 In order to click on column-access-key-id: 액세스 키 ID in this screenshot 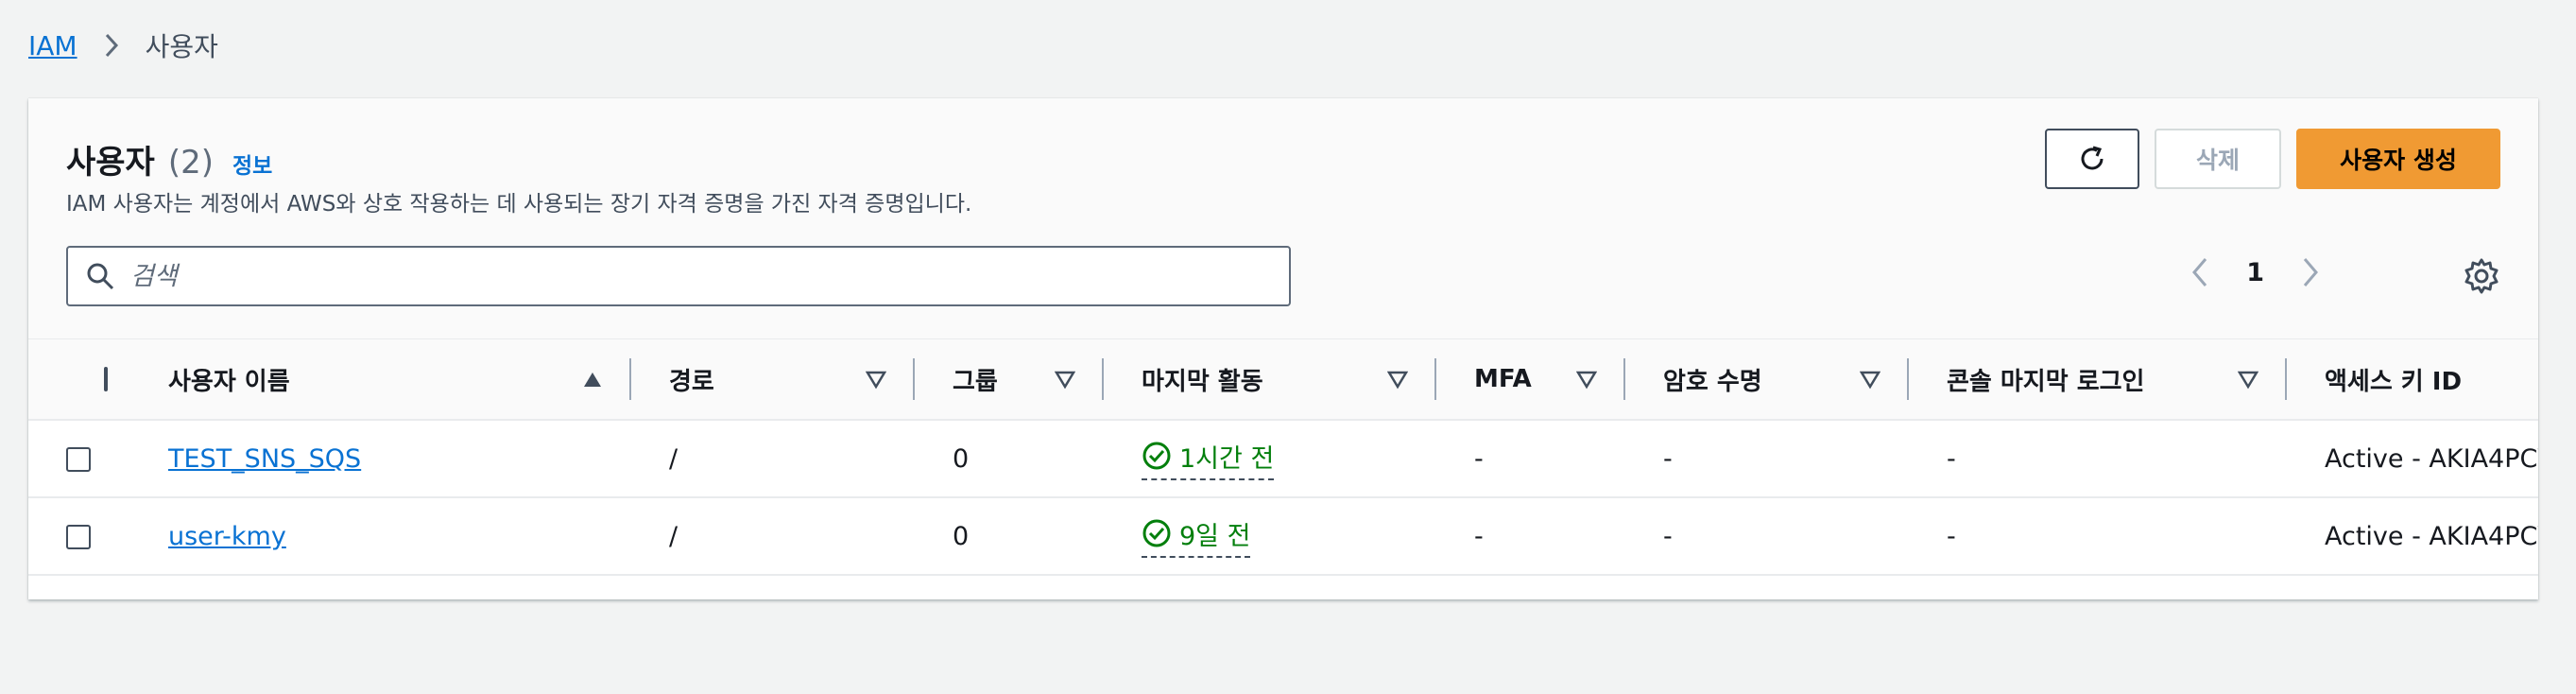, I will do `click(2412, 380)`.